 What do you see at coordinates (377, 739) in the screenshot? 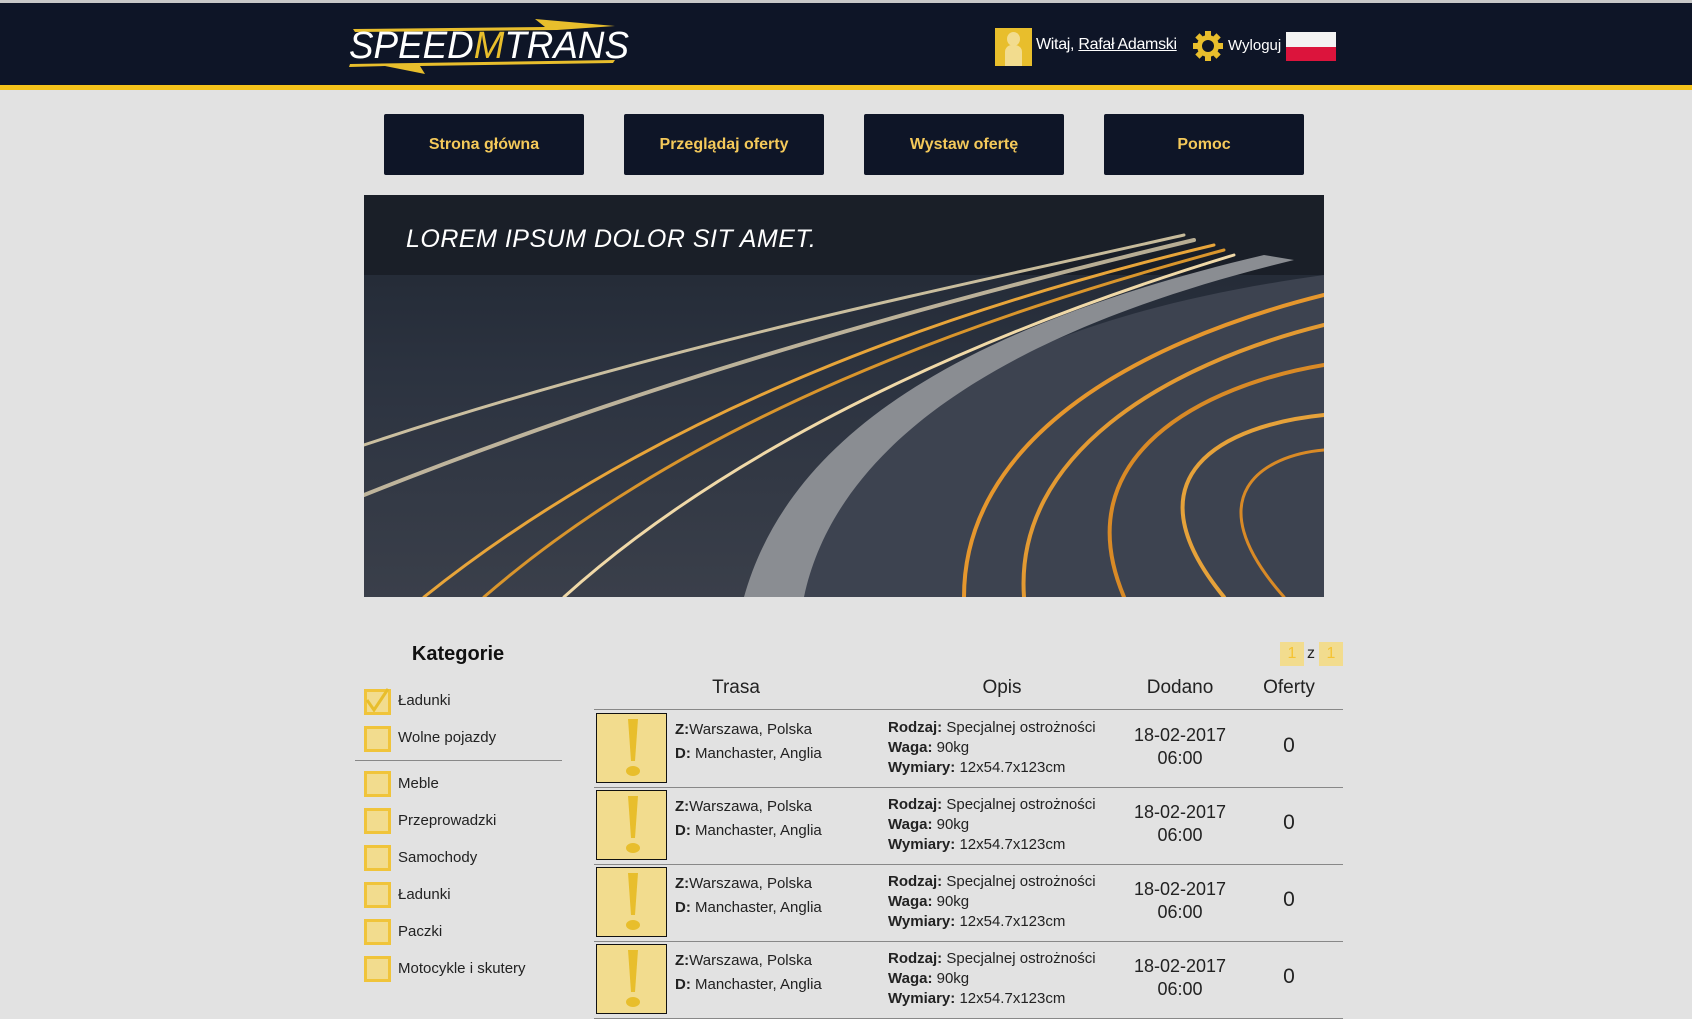
I see `checkbox-wolne-pojazdy` at bounding box center [377, 739].